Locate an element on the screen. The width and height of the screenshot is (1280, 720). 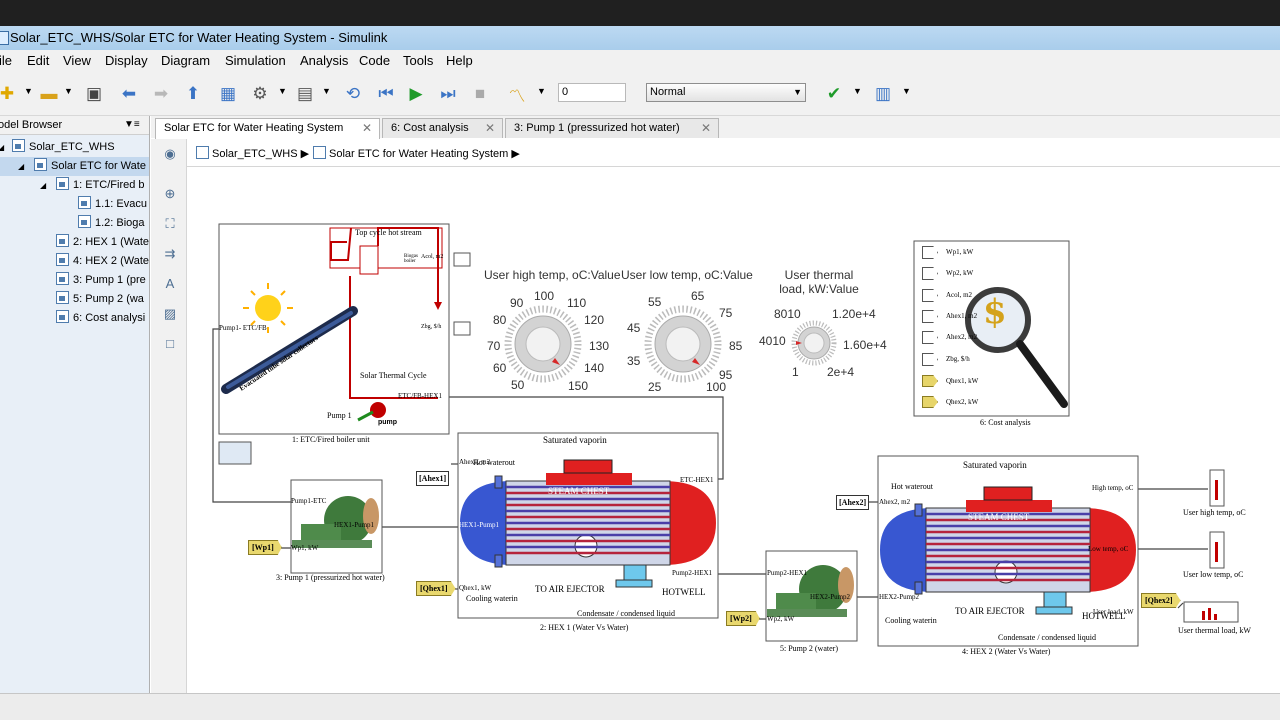
open-folder-icon: ▬ is located at coordinates (49, 94).